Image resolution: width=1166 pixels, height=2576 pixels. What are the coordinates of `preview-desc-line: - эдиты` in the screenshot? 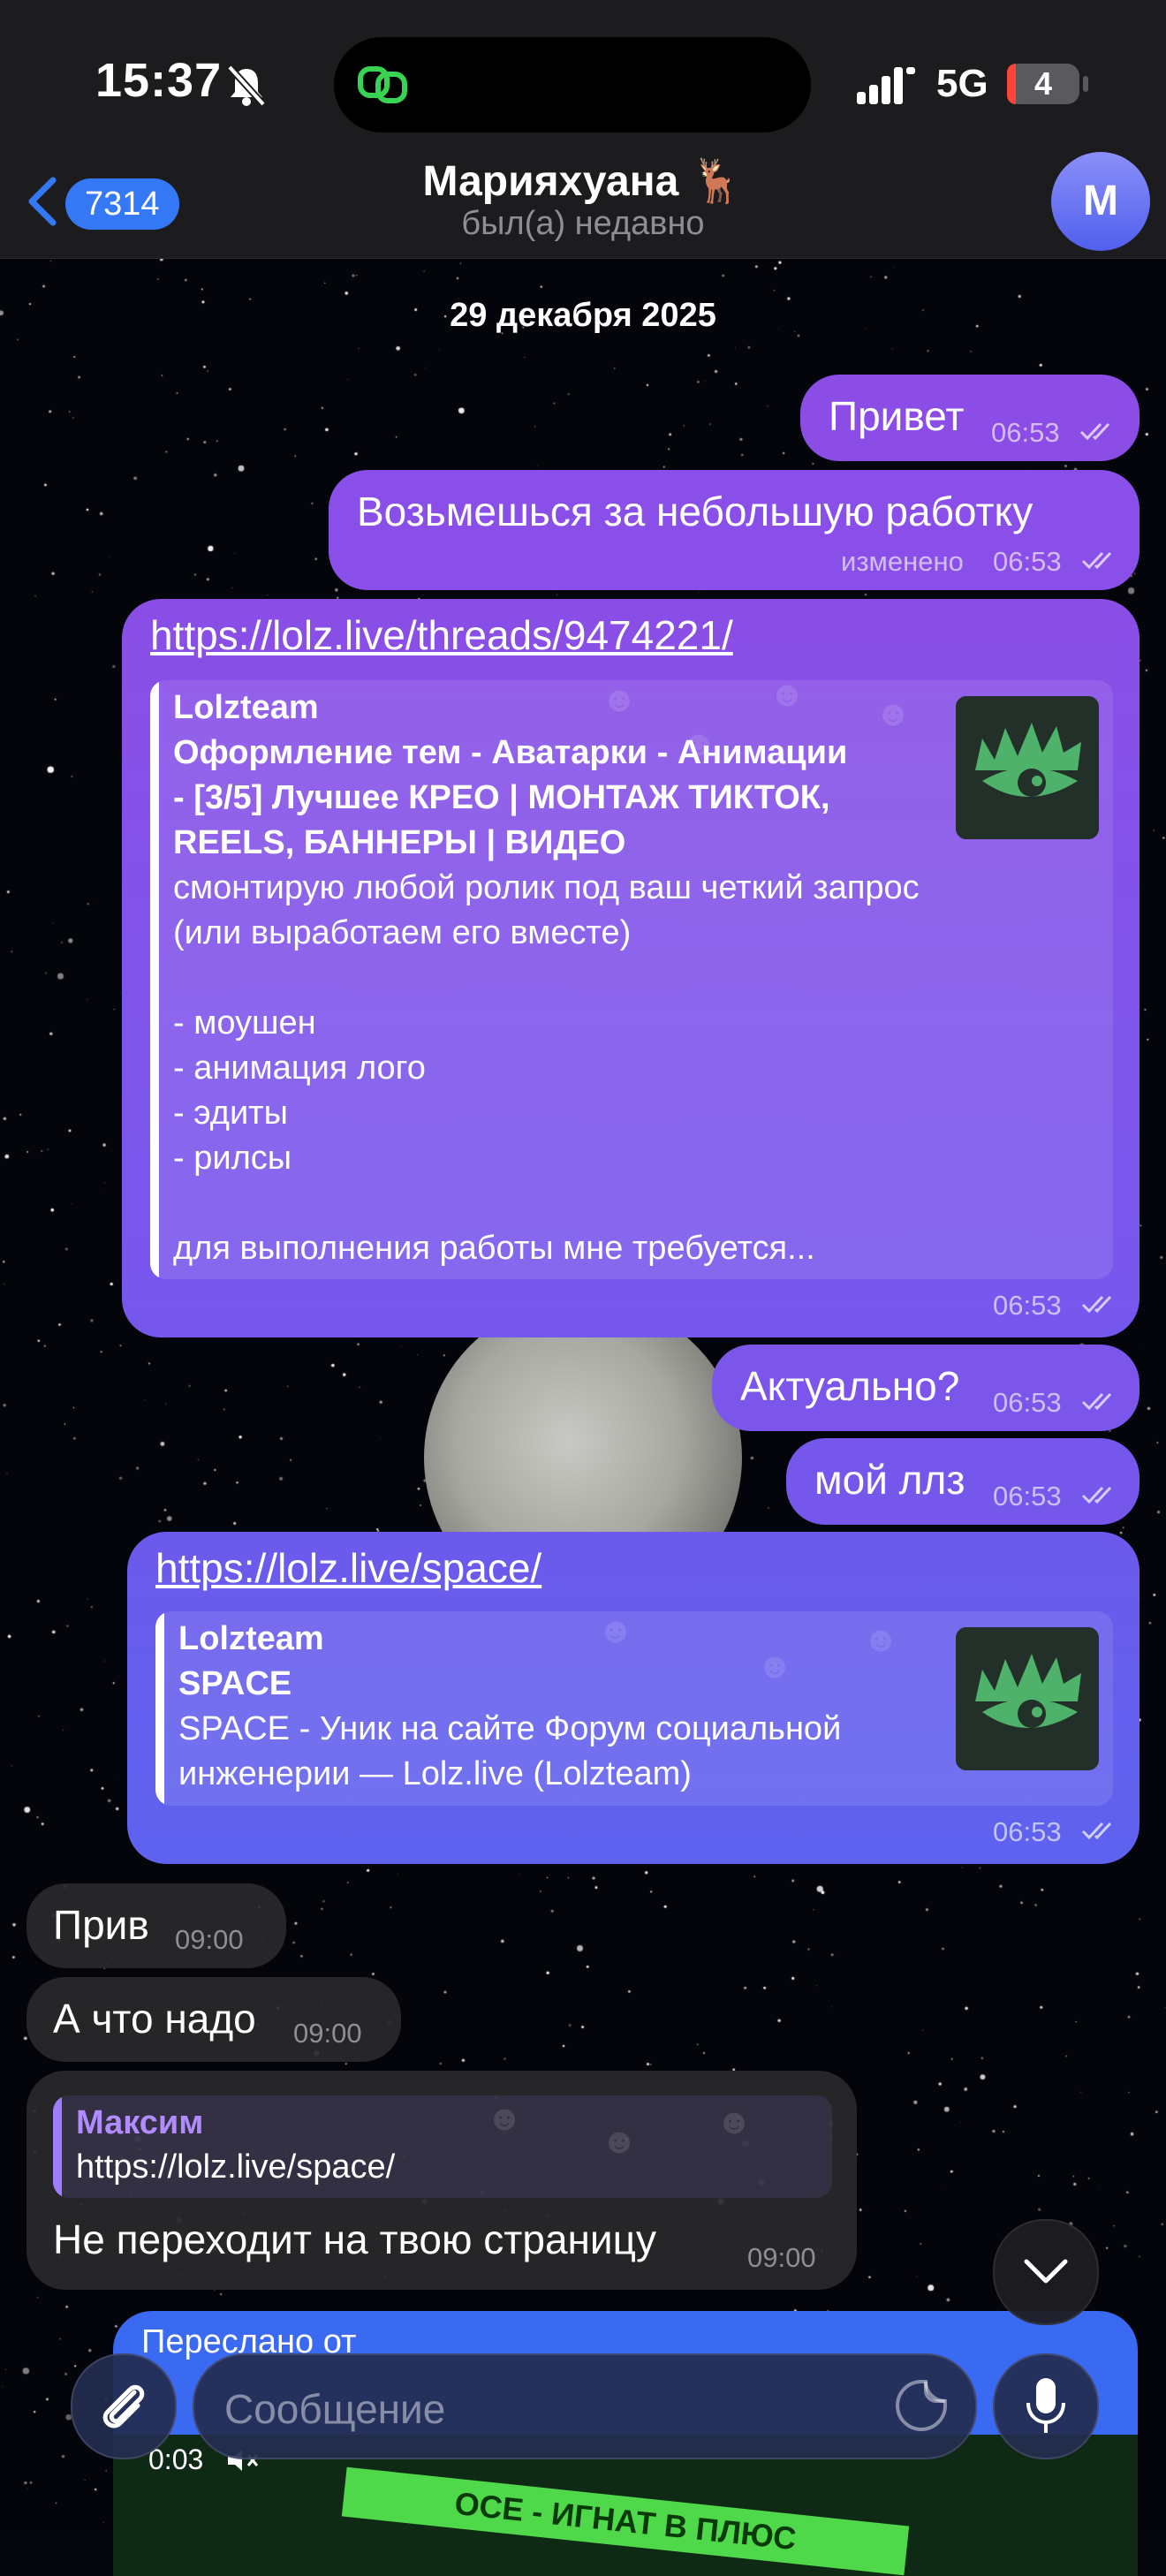 It's located at (230, 1113).